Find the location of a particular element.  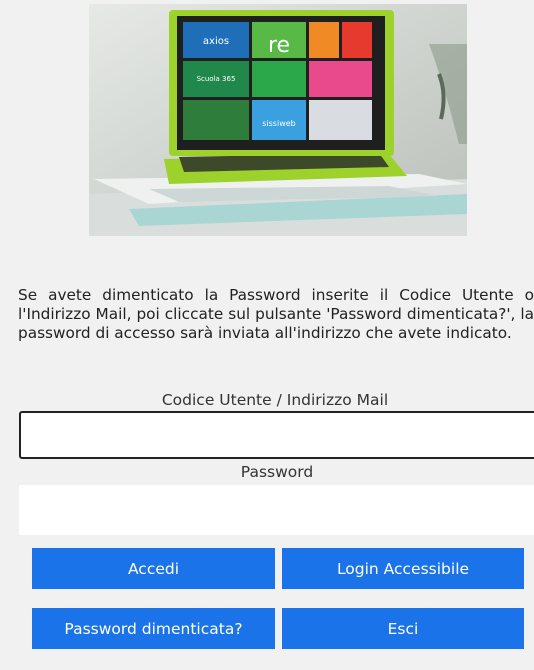

user-code-email-input is located at coordinates (276, 435).